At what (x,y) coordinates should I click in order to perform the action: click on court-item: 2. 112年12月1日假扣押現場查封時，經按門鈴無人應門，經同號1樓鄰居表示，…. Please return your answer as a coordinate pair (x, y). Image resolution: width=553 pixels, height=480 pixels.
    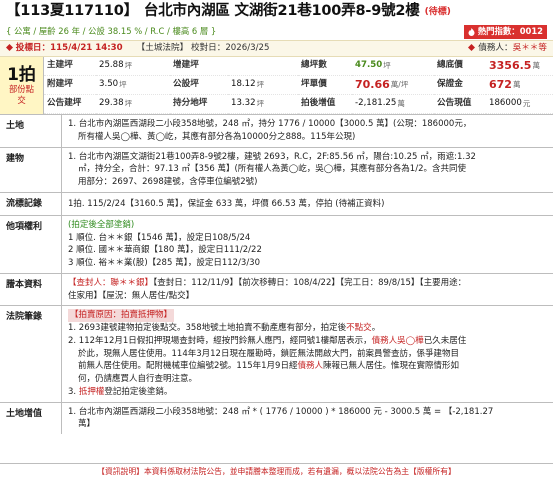
    Looking at the image, I should click on (267, 340).